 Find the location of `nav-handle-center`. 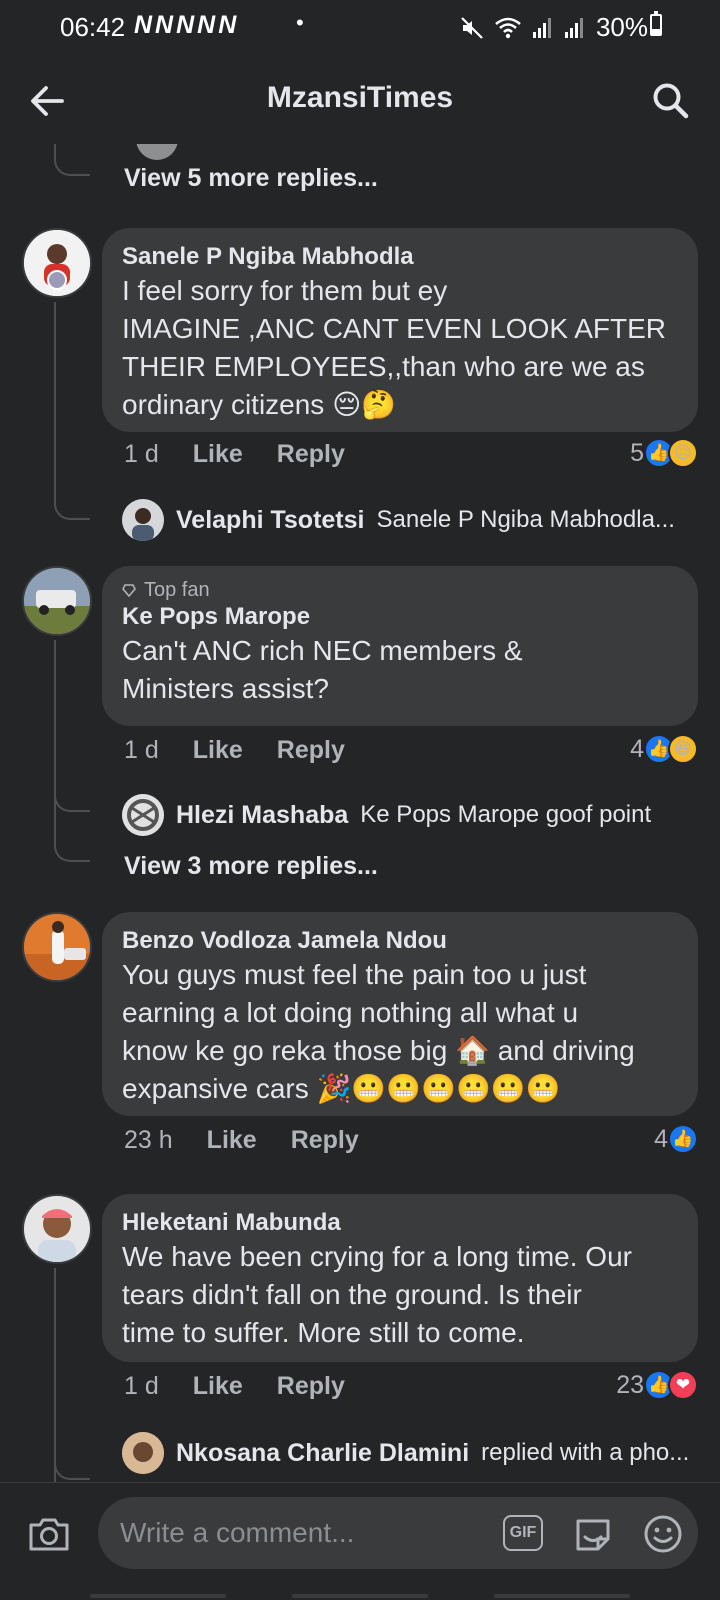

nav-handle-center is located at coordinates (360, 1596).